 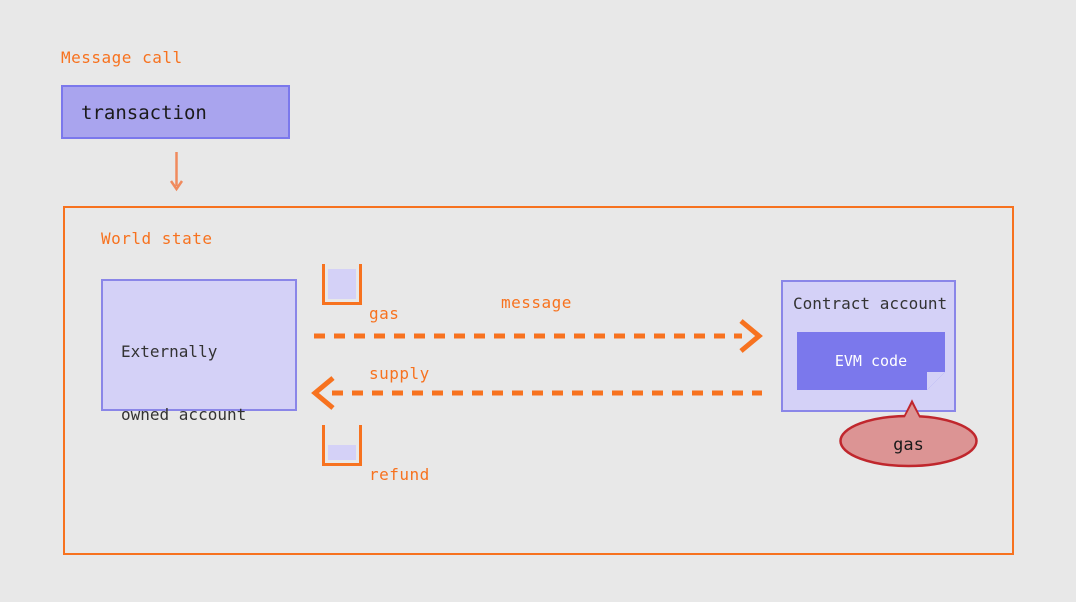 I want to click on refund-arrow-icon, so click(x=540, y=395).